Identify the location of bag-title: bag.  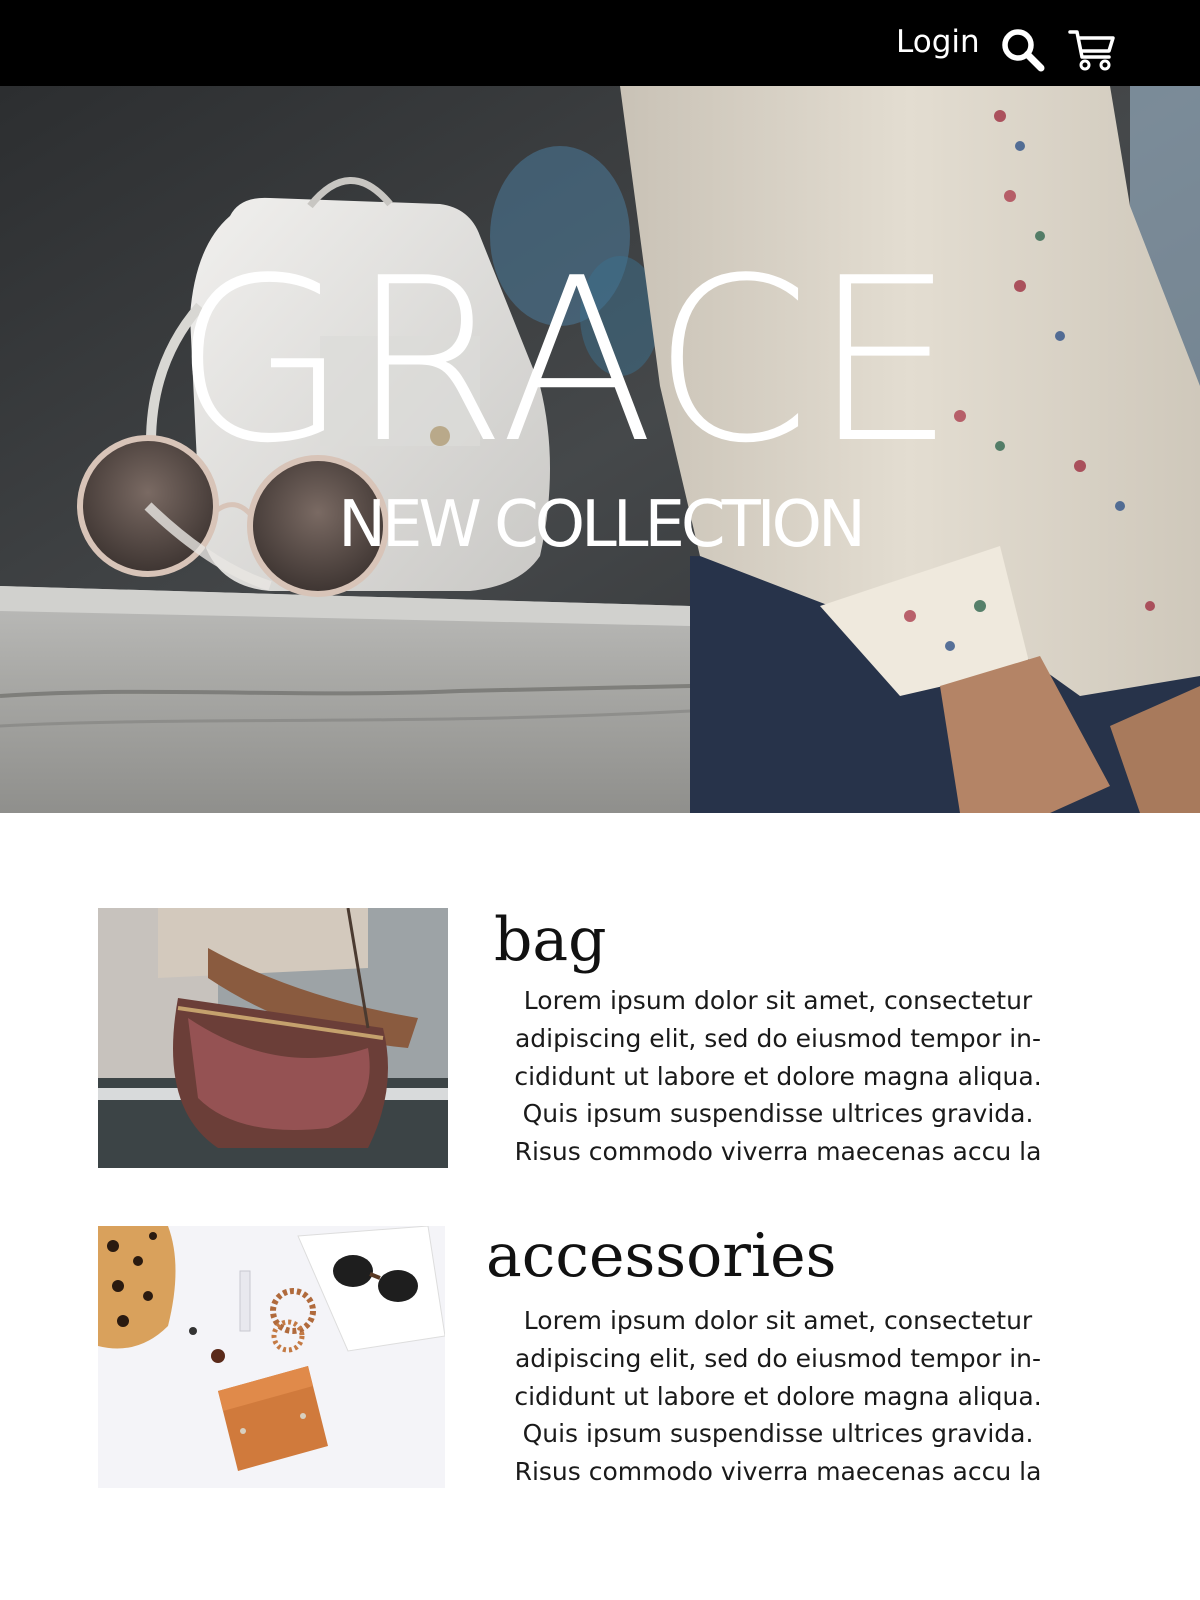
(550, 940).